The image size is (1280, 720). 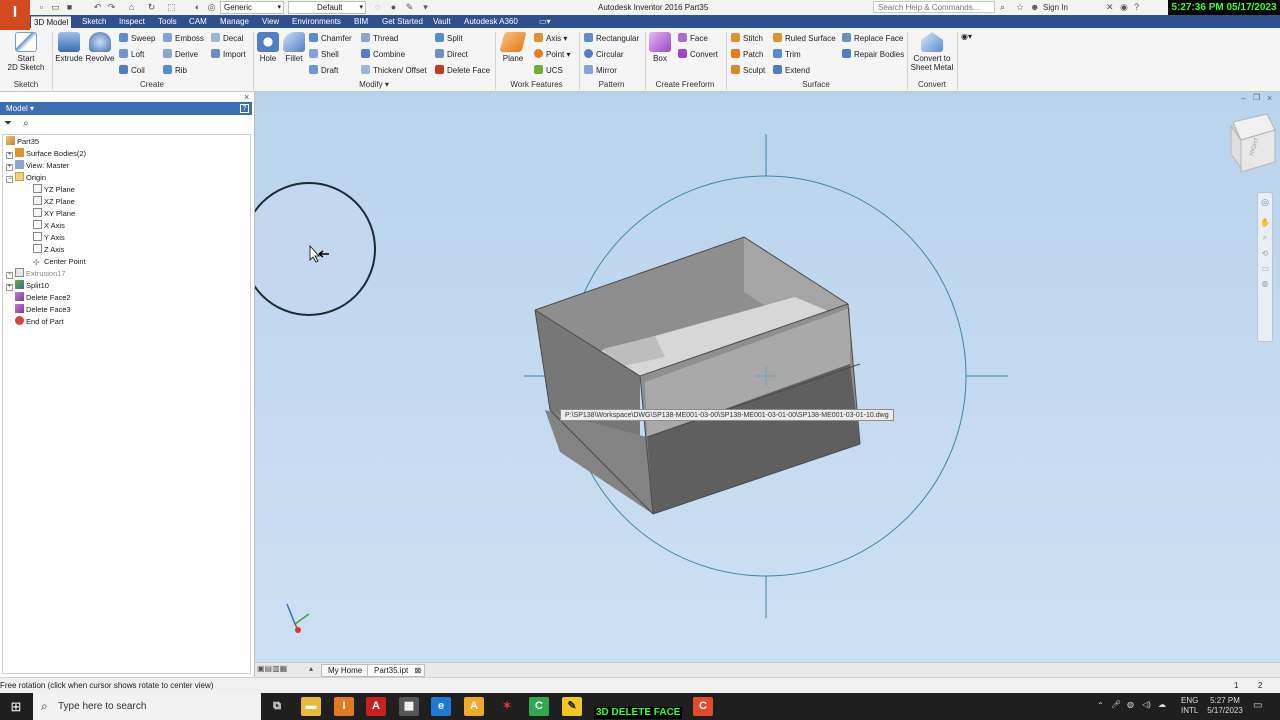 I want to click on tab-tools: Tools, so click(x=167, y=22).